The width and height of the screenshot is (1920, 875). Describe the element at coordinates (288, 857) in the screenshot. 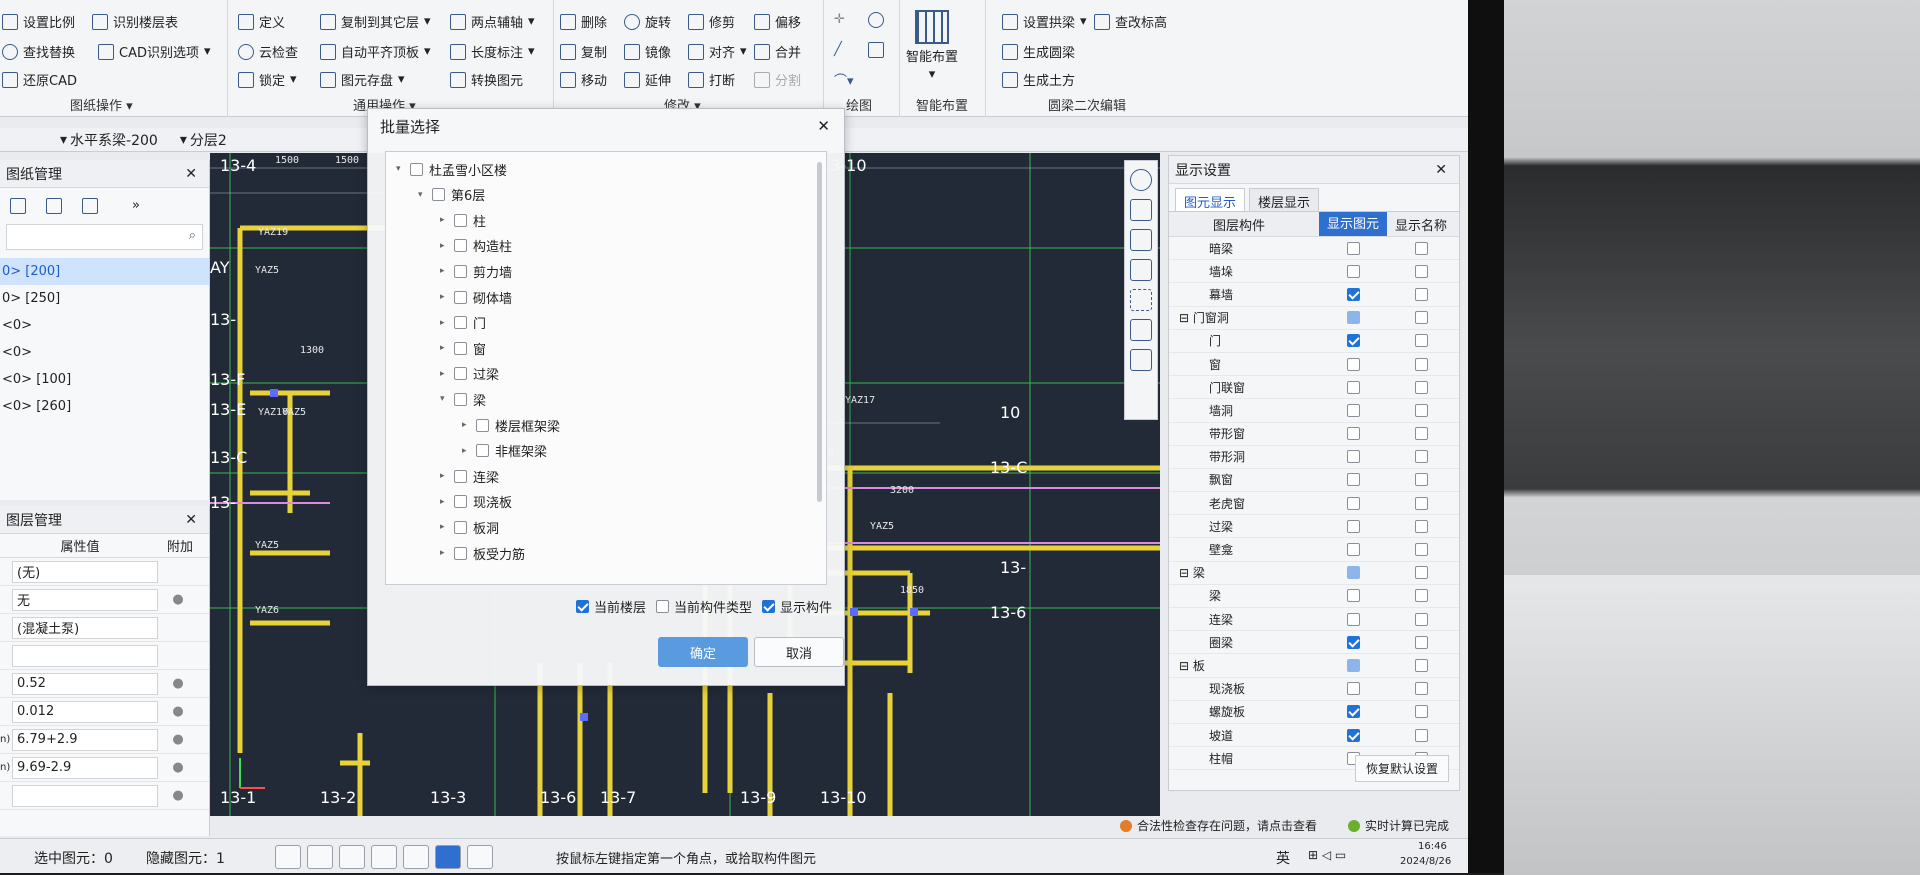

I see `snap-ortho-icon` at that location.